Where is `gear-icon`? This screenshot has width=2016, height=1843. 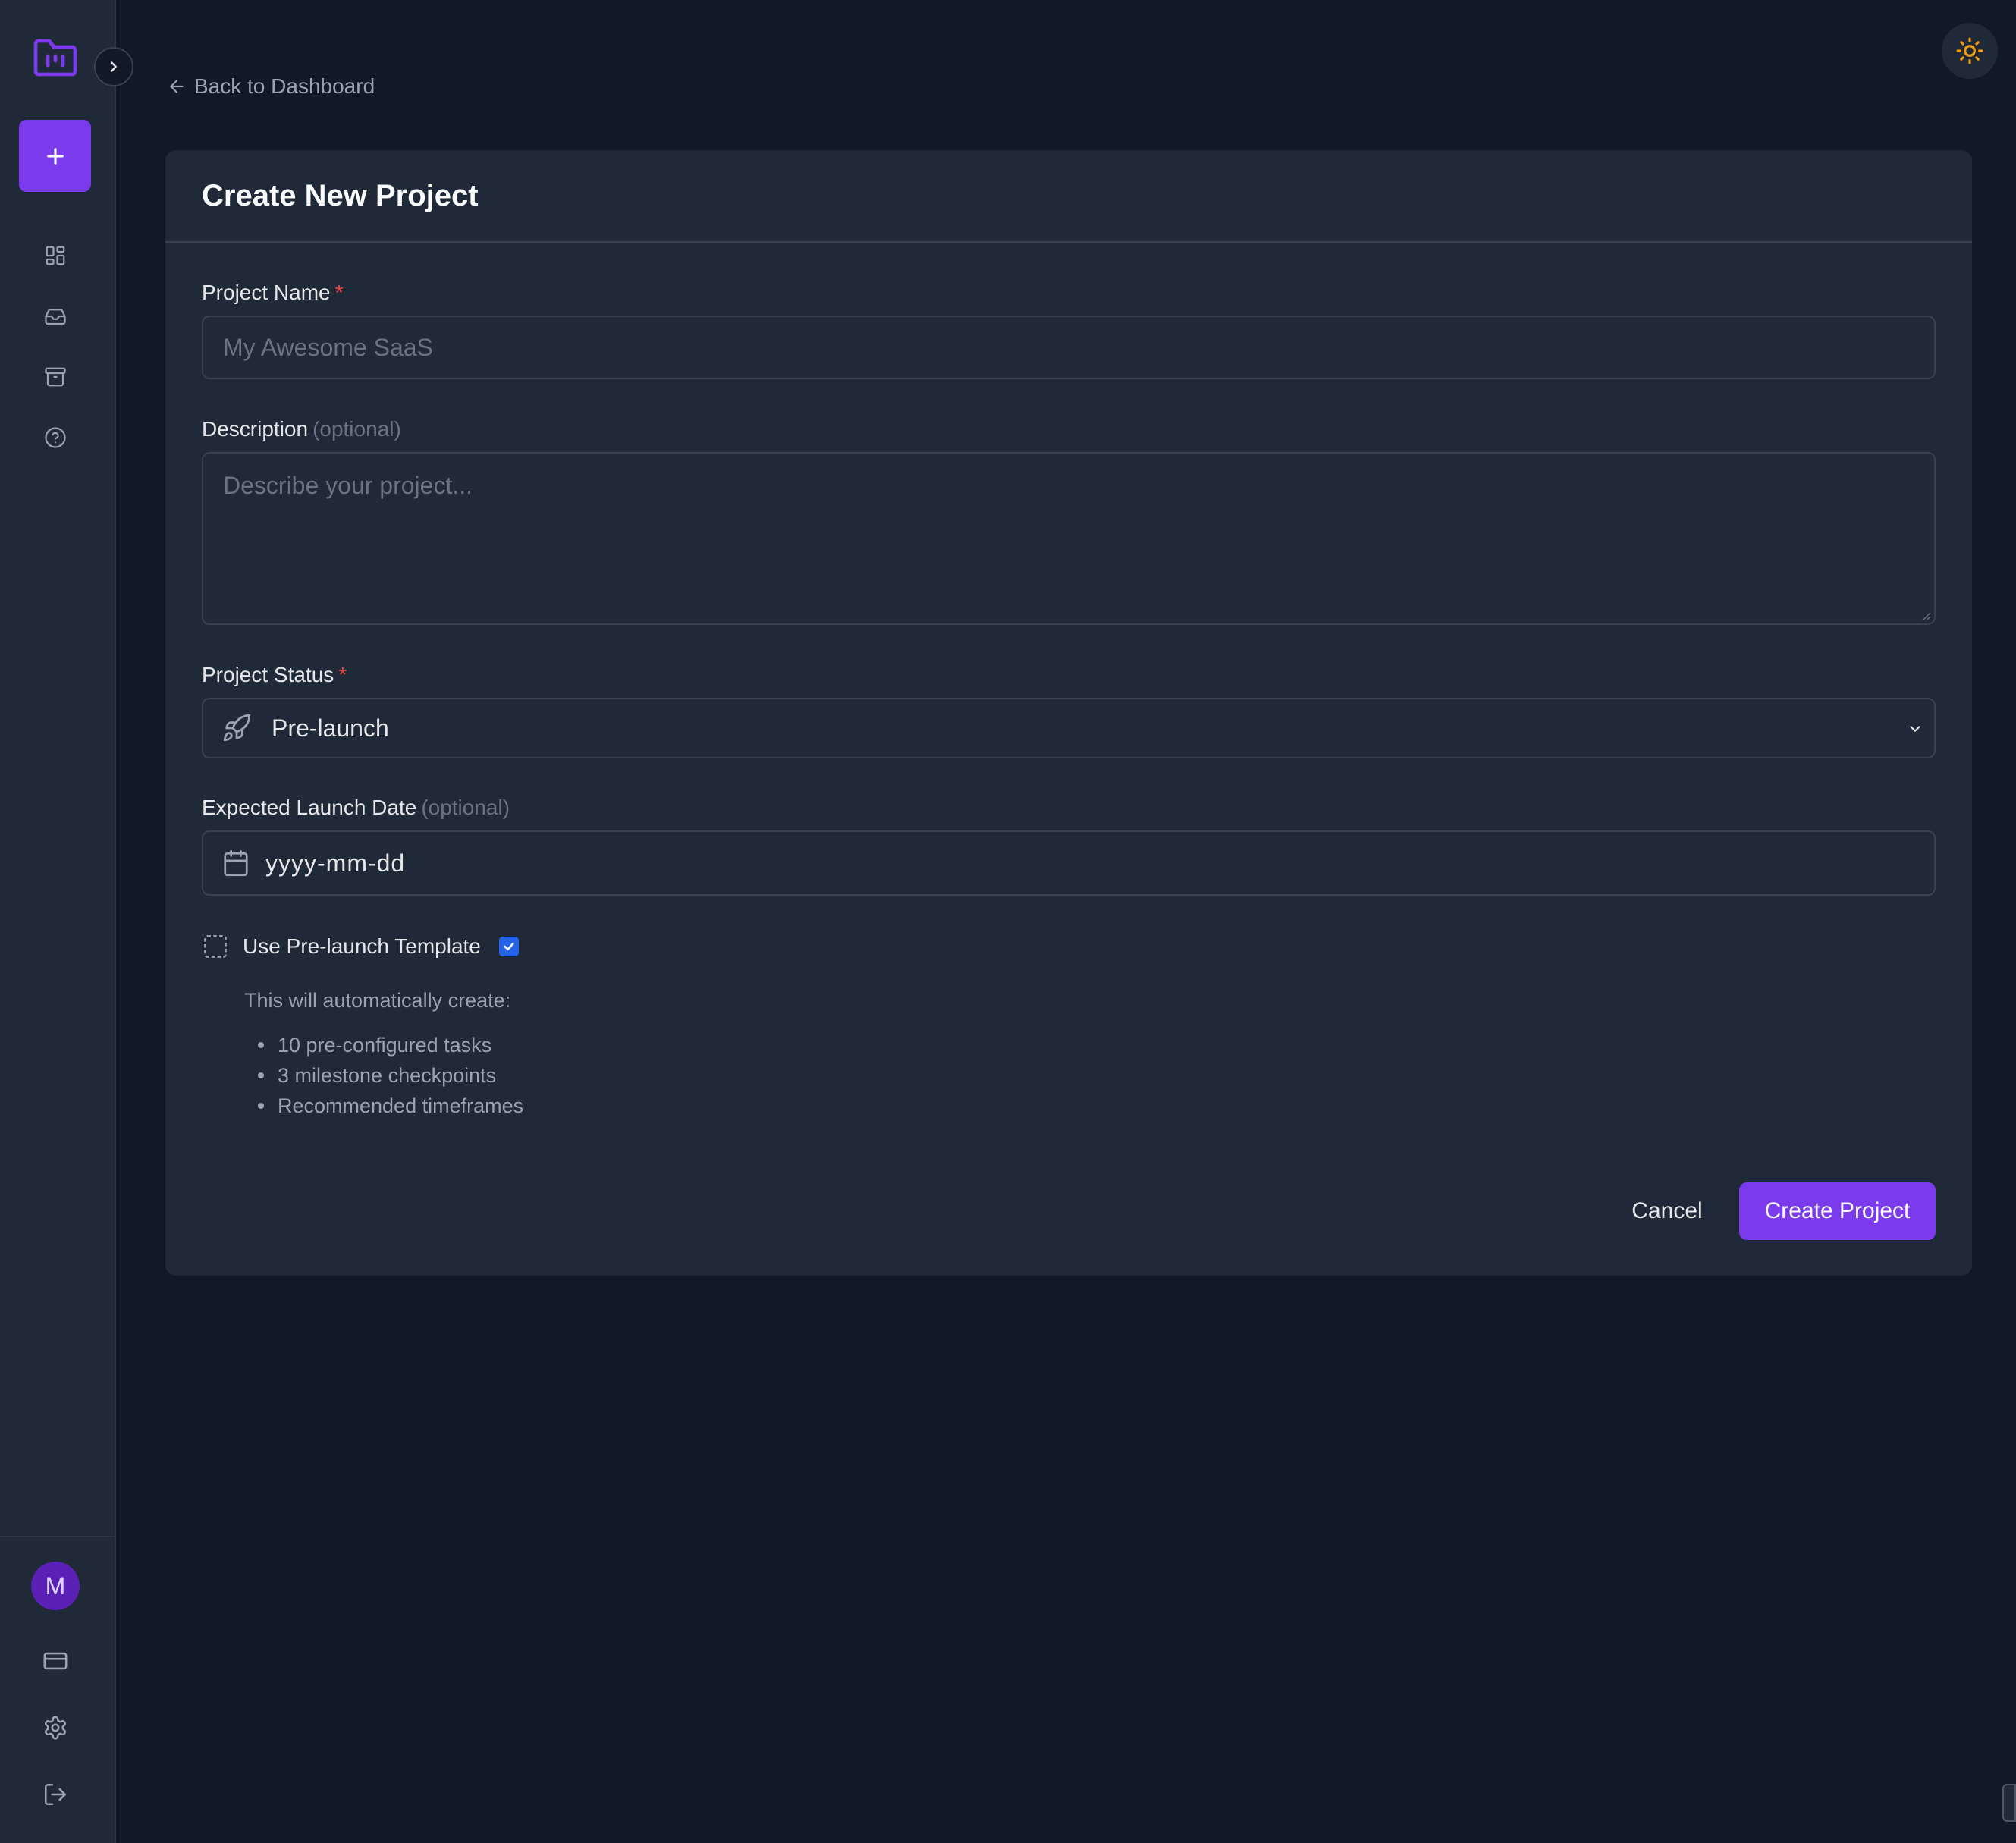
gear-icon is located at coordinates (55, 1727).